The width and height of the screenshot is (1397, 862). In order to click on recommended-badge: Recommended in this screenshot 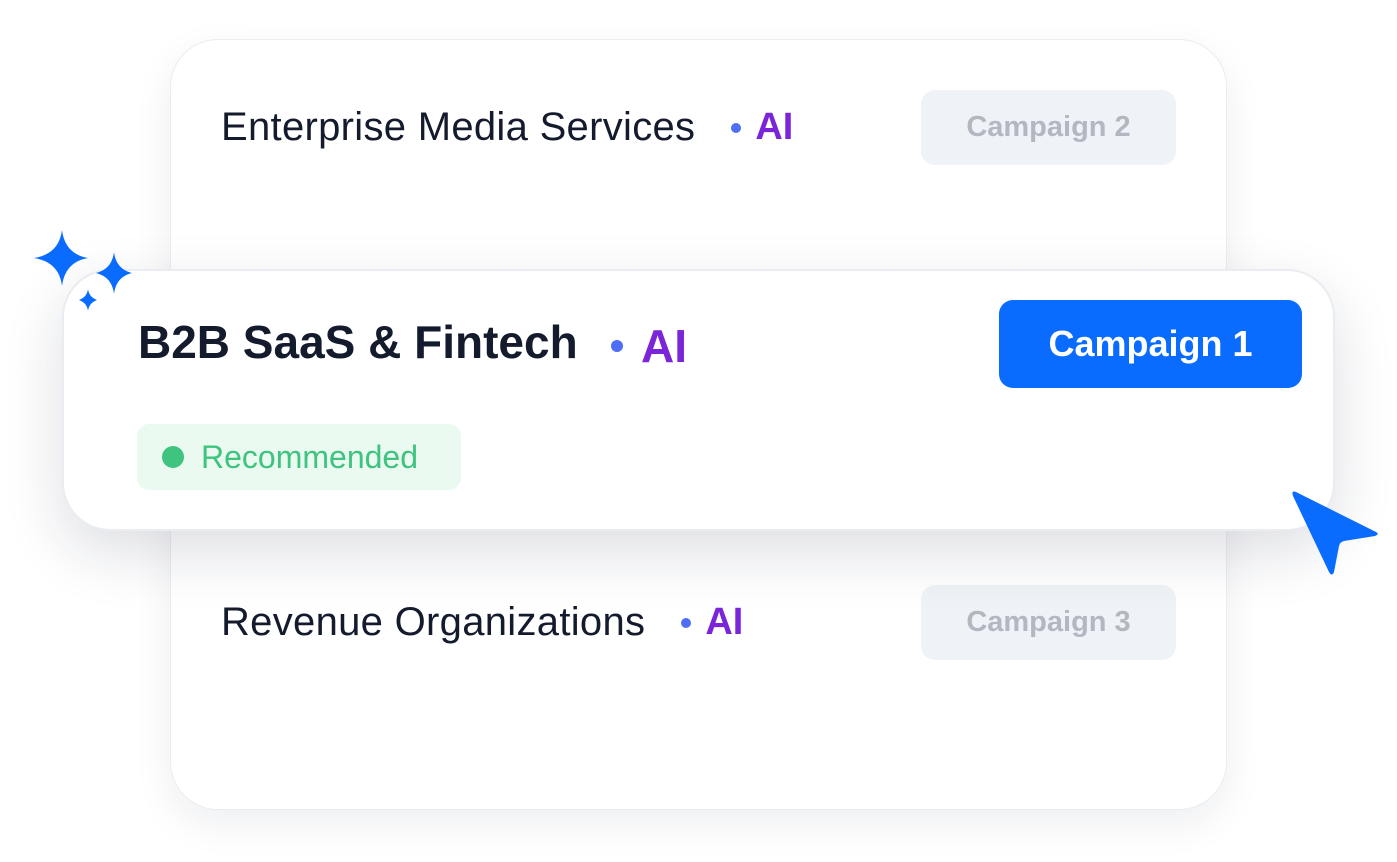, I will do `click(299, 457)`.